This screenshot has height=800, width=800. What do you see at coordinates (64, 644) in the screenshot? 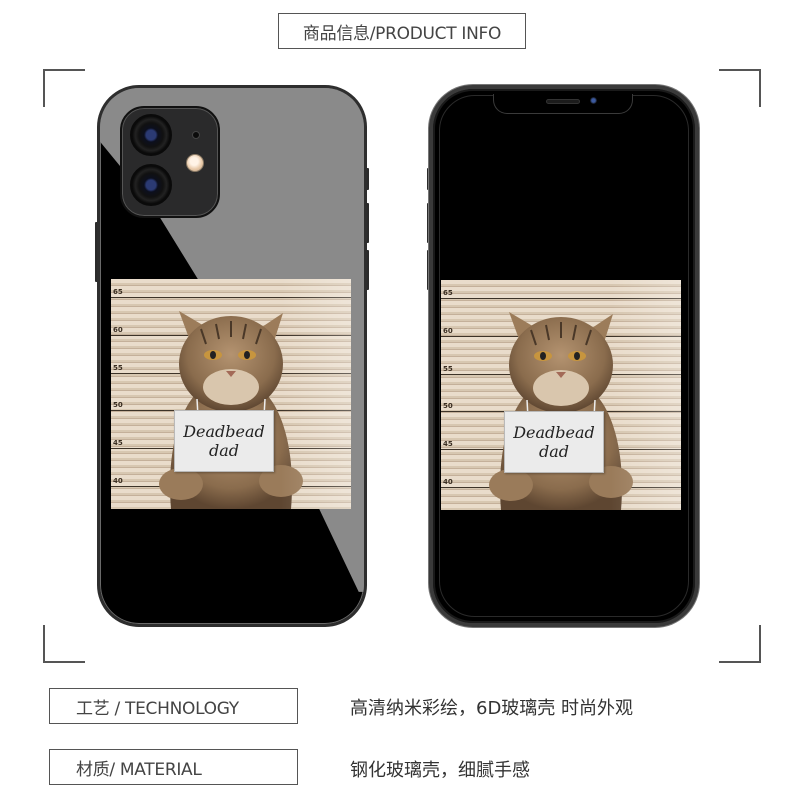
I see `corner-bracket-bottom-left` at bounding box center [64, 644].